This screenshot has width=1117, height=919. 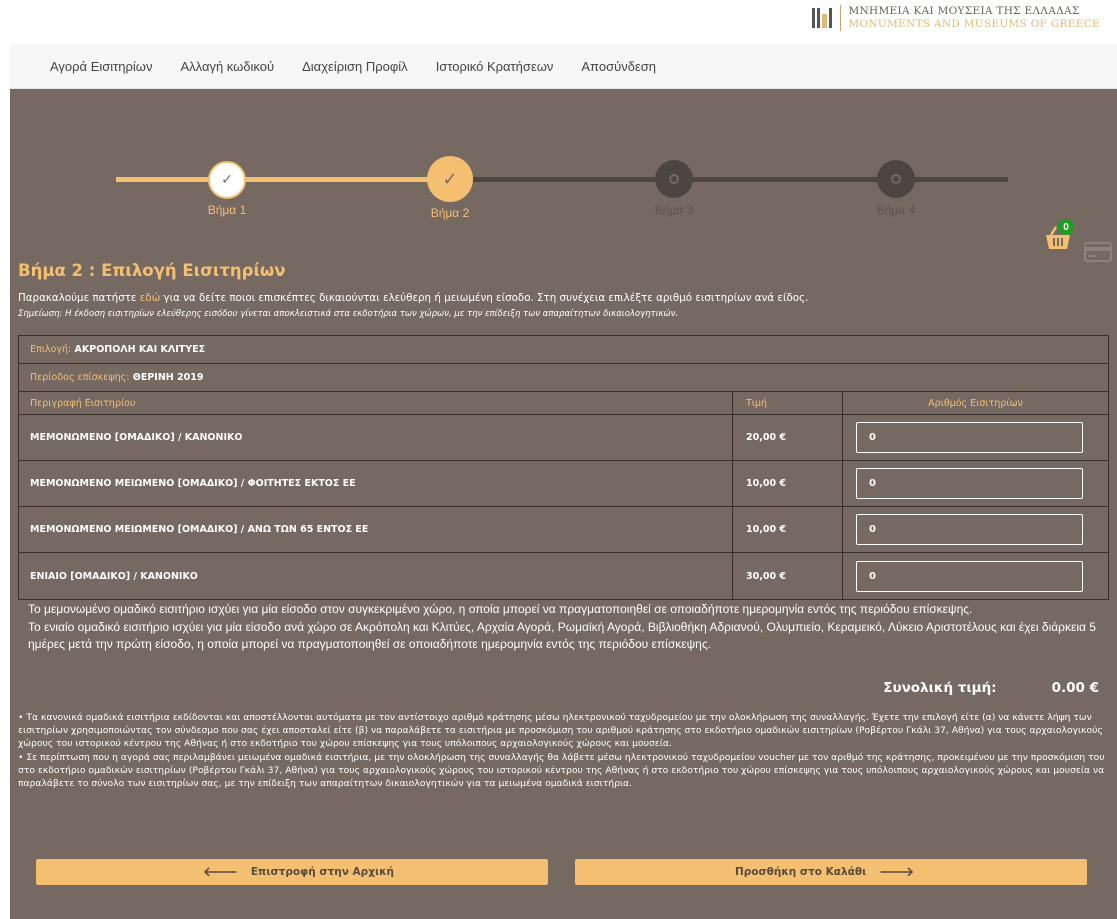 I want to click on header-description: Περιγραφή Εισιτηρίου, so click(x=376, y=403).